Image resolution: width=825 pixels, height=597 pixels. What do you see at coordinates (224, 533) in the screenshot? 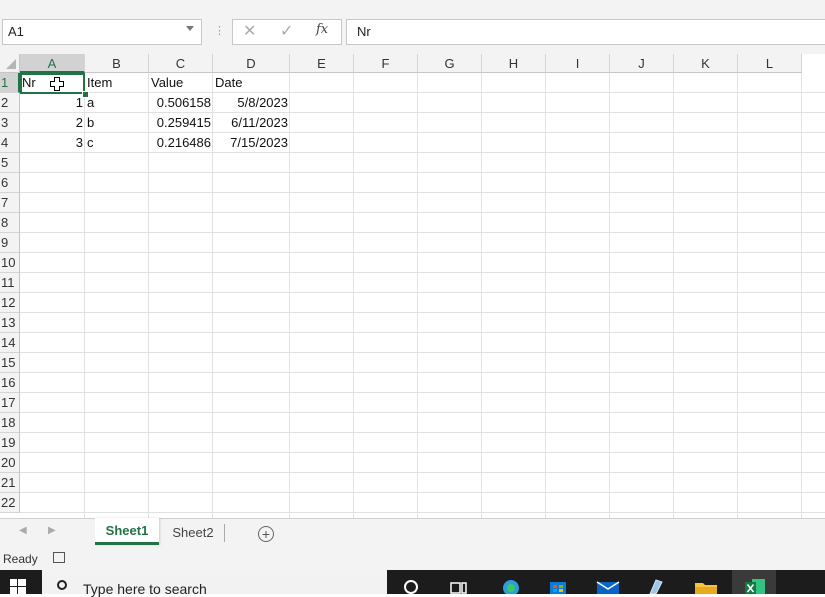
I see `tab-divider` at bounding box center [224, 533].